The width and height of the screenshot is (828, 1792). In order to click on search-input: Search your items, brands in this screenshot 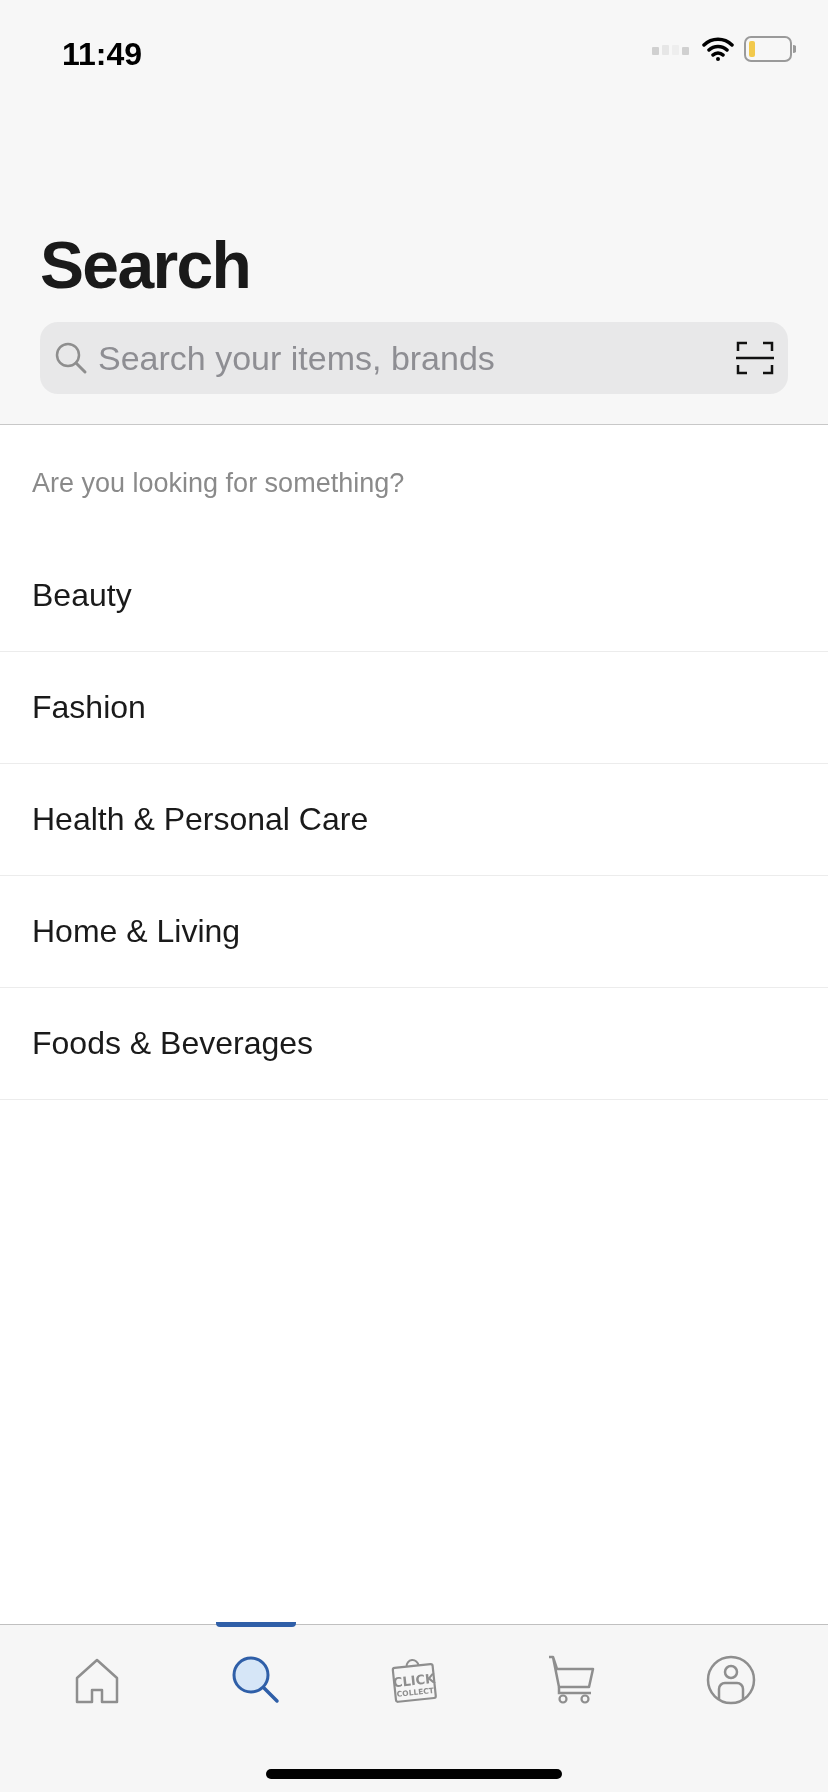, I will do `click(412, 358)`.